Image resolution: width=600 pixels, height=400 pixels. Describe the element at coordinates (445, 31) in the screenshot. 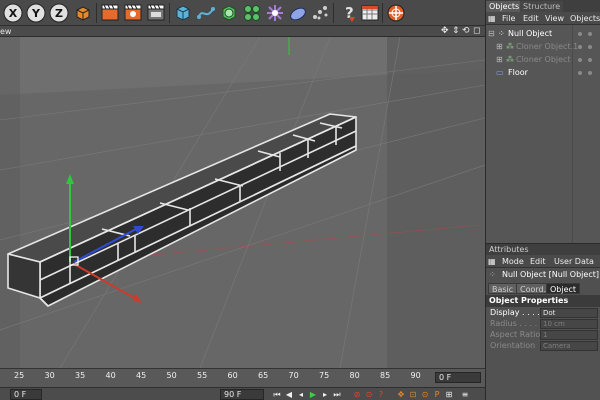

I see `move-view-icon: ✥` at that location.